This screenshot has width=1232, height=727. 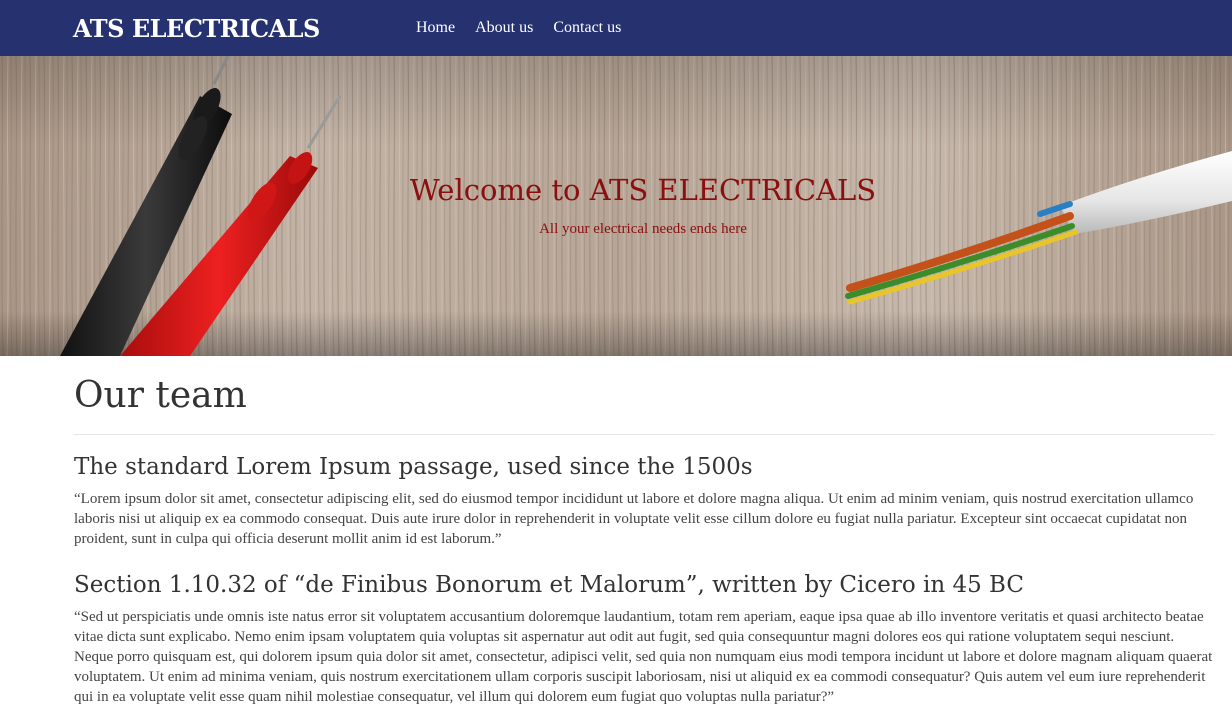 I want to click on nav-link-contact-us: Contact us, so click(x=587, y=28).